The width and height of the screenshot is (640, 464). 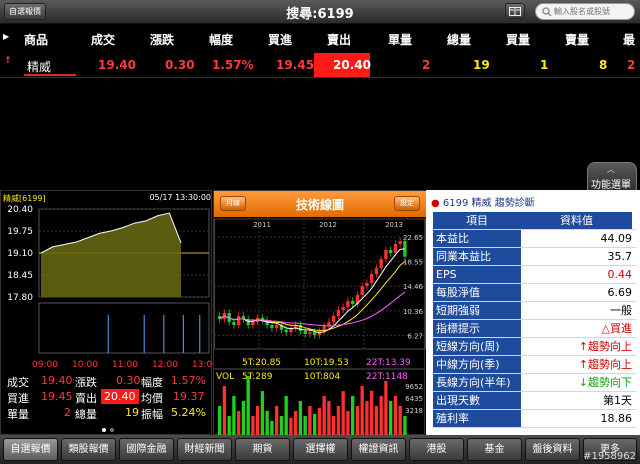 What do you see at coordinates (88, 449) in the screenshot?
I see `tab-item: 類股報價` at bounding box center [88, 449].